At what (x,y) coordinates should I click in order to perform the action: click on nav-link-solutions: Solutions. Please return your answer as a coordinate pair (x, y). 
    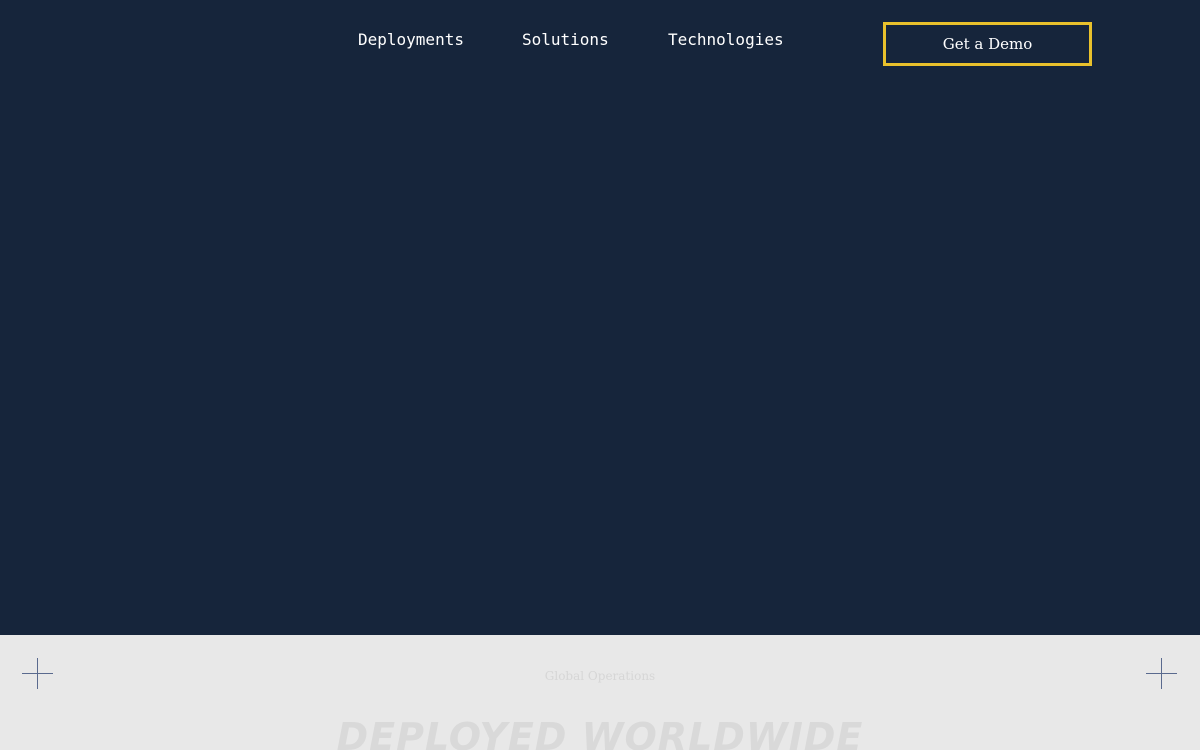
    Looking at the image, I should click on (565, 40).